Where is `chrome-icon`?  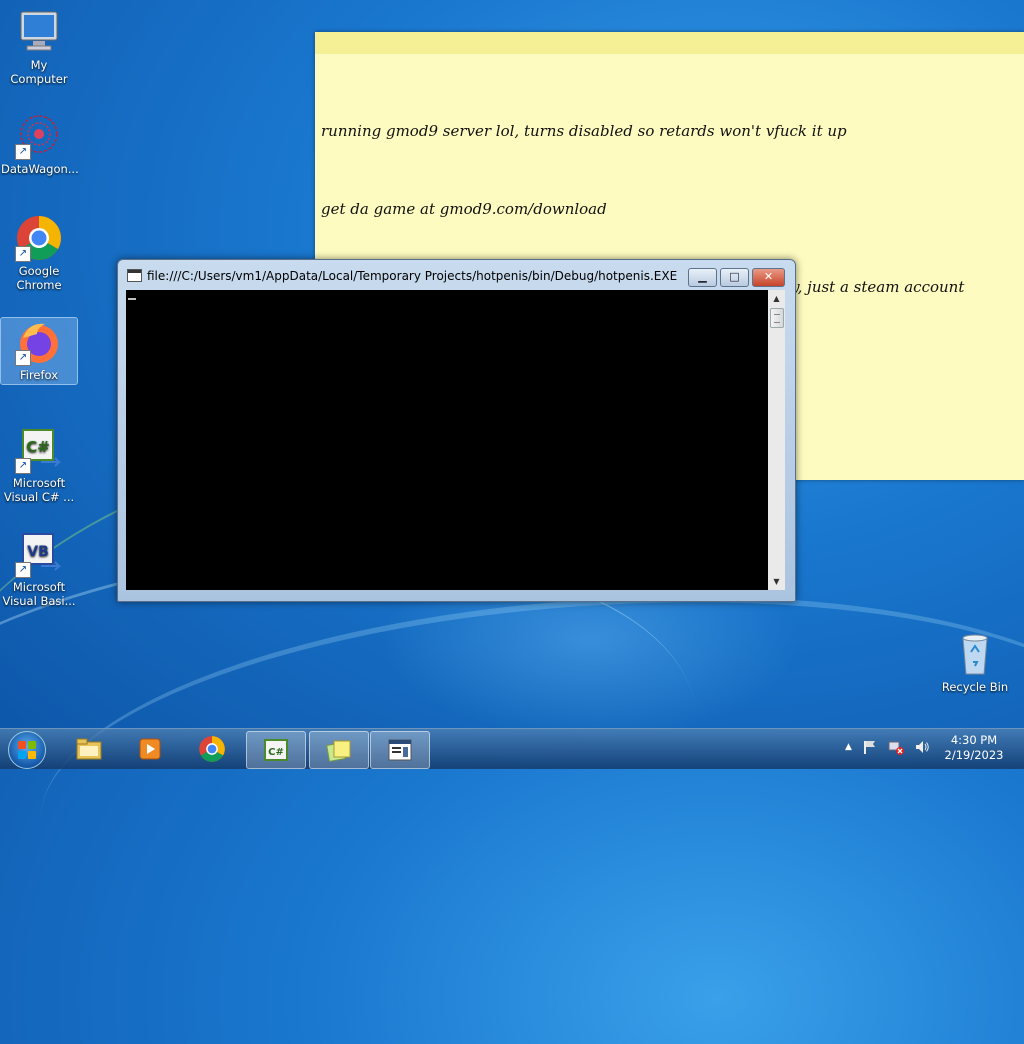
chrome-icon is located at coordinates (212, 749).